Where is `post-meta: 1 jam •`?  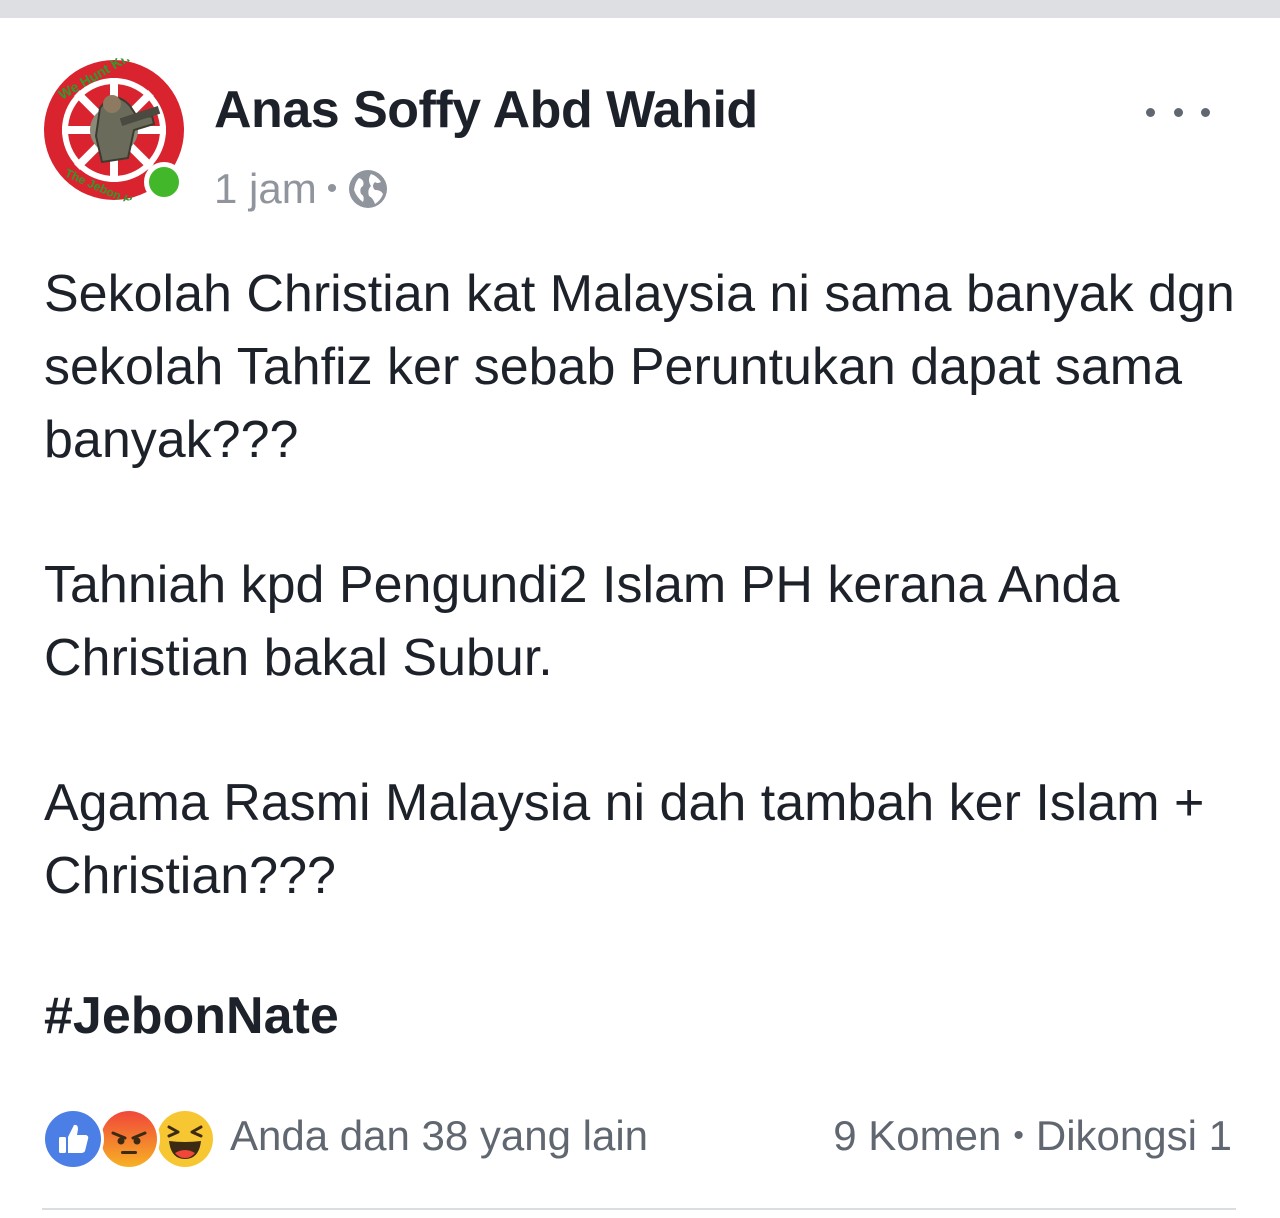 post-meta: 1 jam • is located at coordinates (301, 189).